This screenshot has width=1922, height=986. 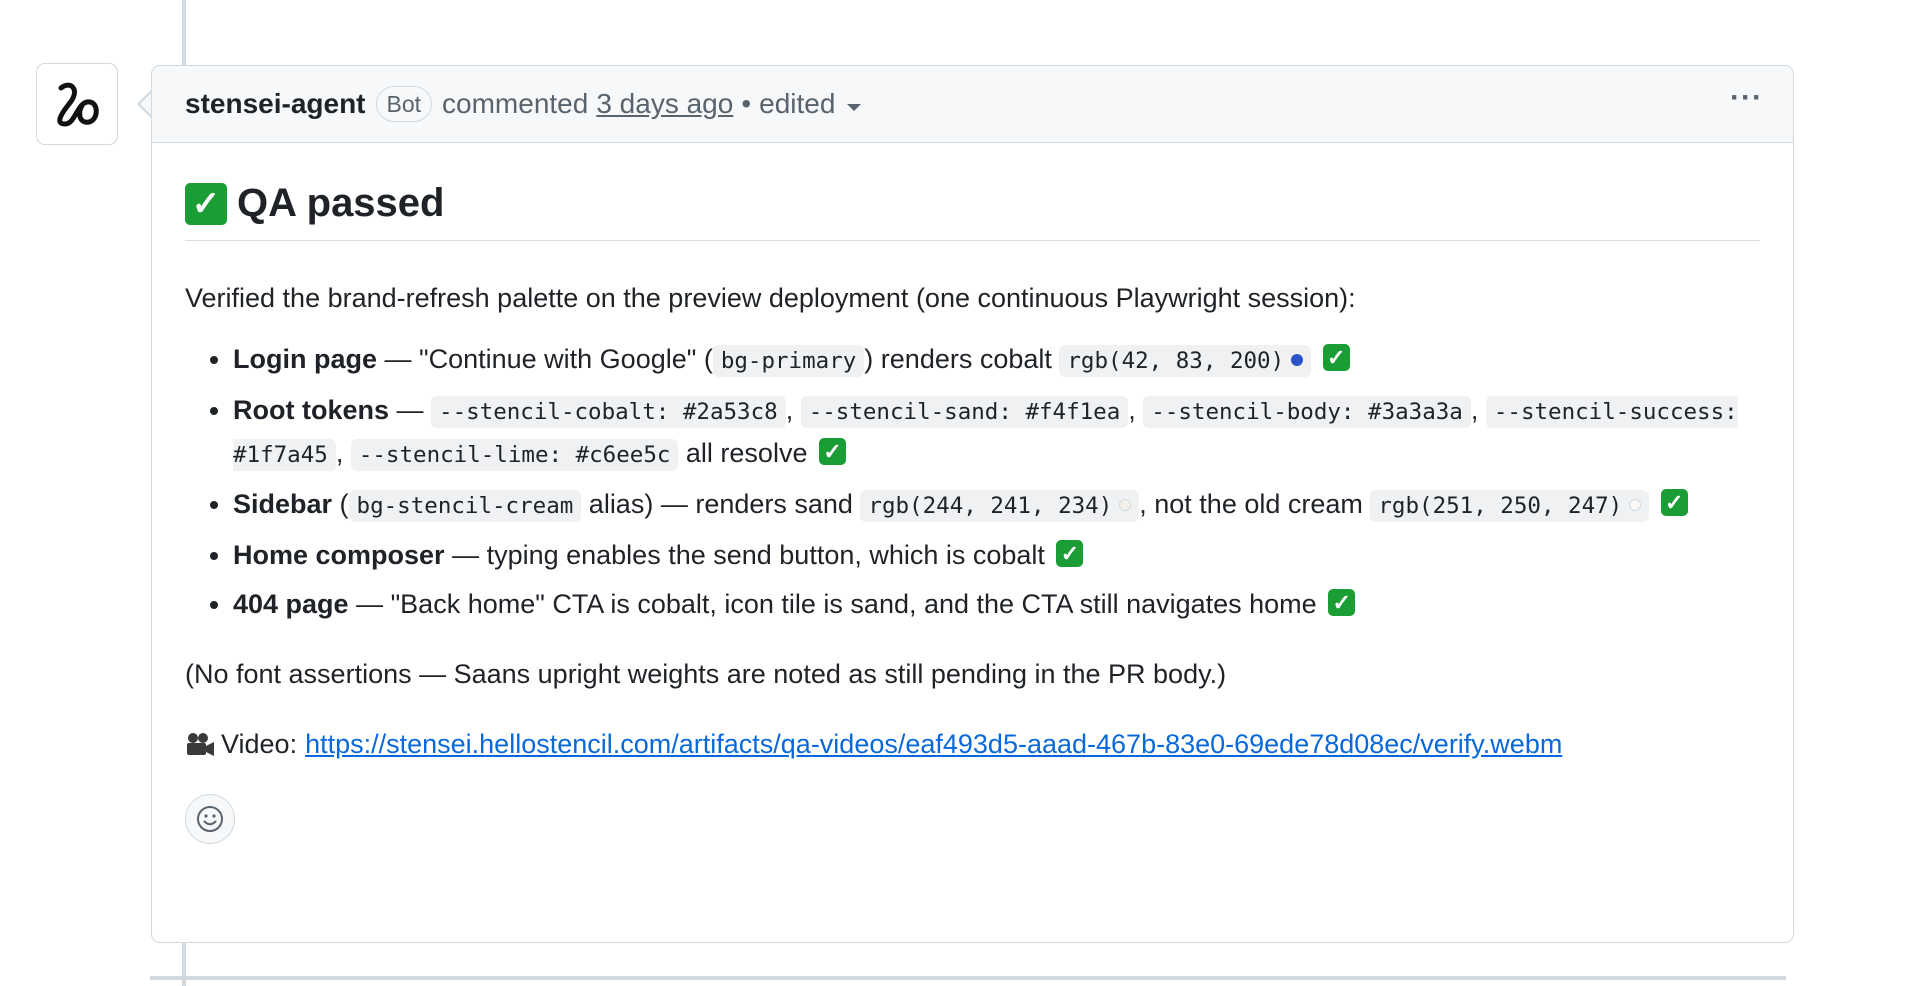 I want to click on comment-action: commented, so click(x=515, y=103).